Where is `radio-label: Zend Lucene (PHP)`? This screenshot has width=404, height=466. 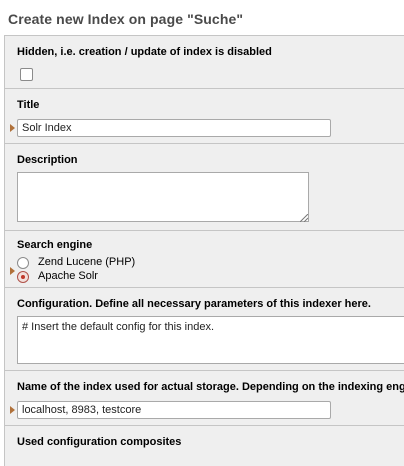
radio-label: Zend Lucene (PHP) is located at coordinates (87, 262).